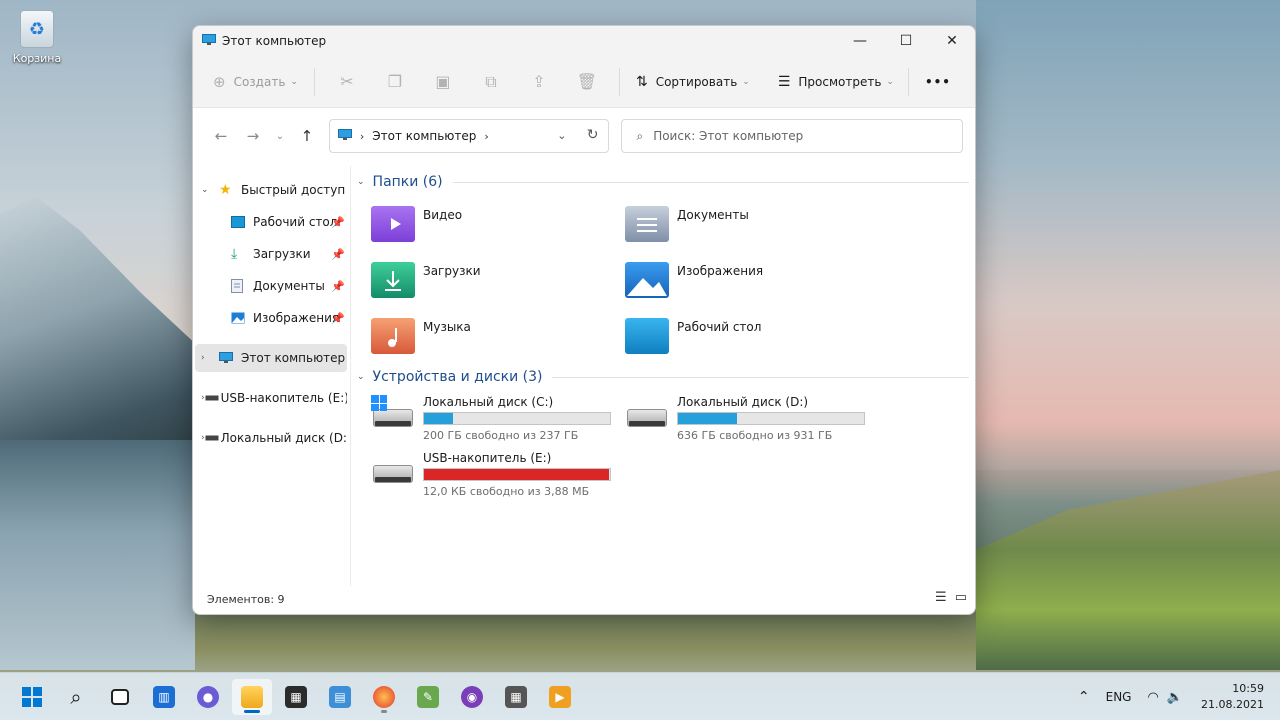 This screenshot has height=720, width=1280. I want to click on github-button: ◉, so click(472, 697).